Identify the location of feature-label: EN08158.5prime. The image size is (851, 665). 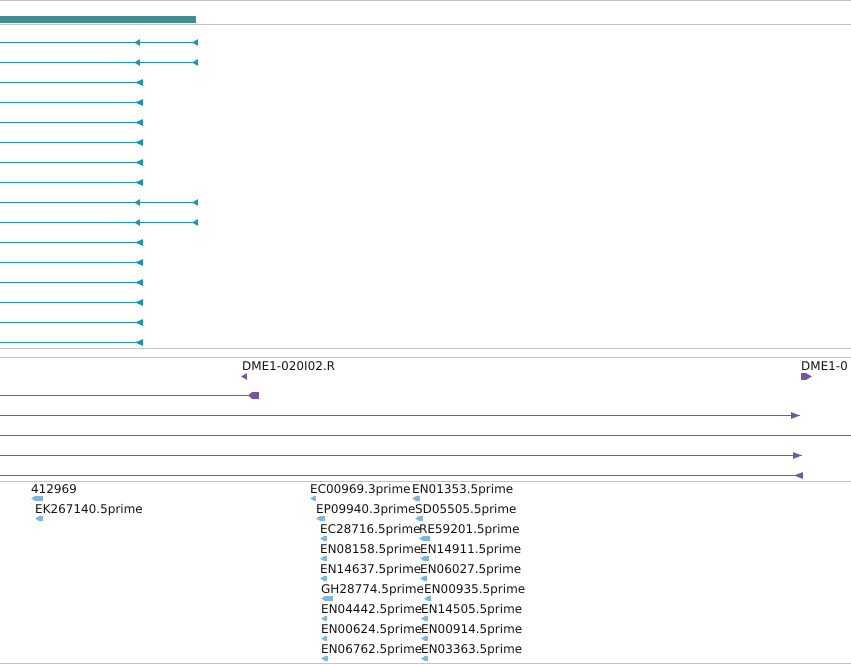
(371, 549).